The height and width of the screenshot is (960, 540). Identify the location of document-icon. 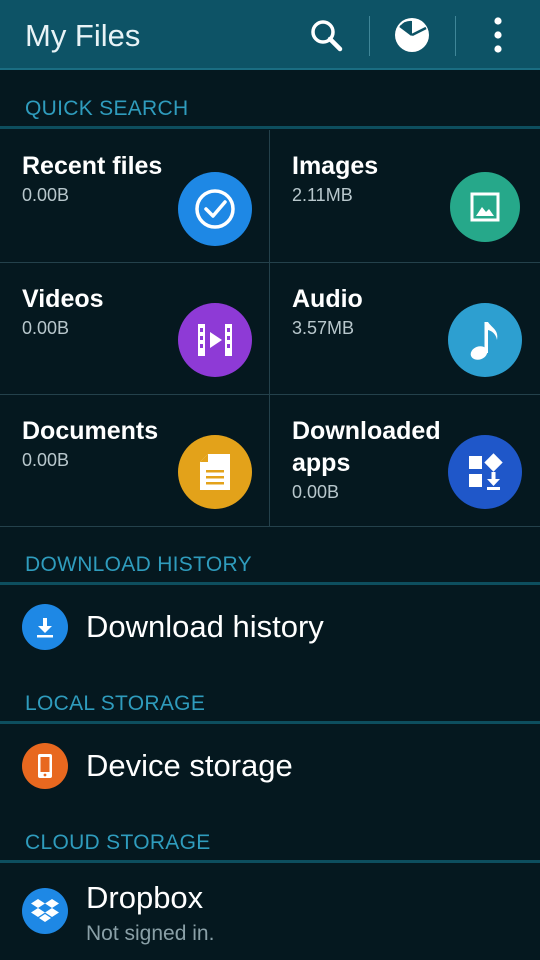
(215, 472).